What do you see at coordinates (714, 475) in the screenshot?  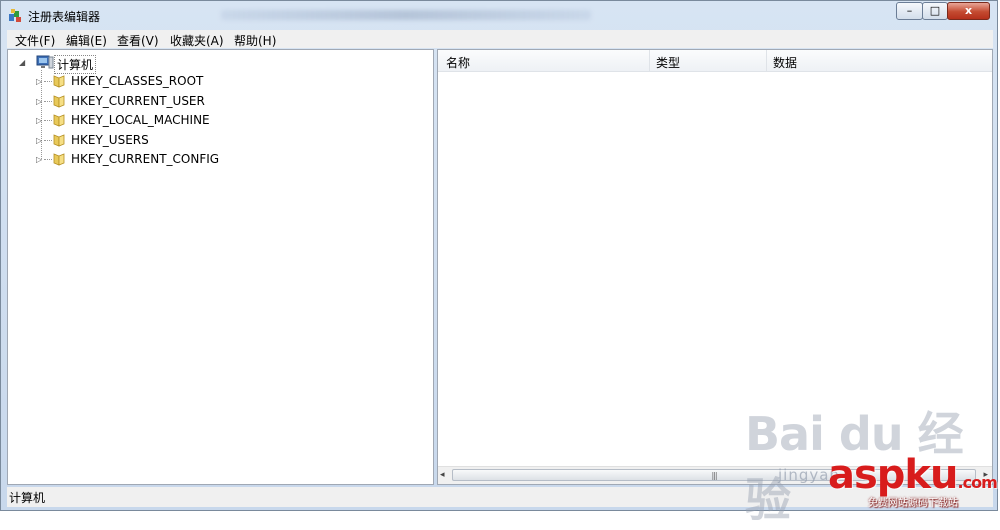 I see `scroll-grip-icon: |||` at bounding box center [714, 475].